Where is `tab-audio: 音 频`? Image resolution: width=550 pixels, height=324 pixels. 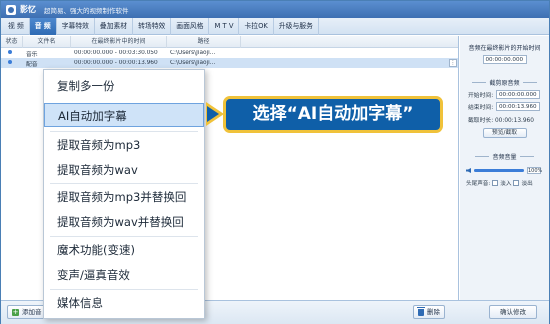
tab-audio: 音 频 is located at coordinates (43, 26).